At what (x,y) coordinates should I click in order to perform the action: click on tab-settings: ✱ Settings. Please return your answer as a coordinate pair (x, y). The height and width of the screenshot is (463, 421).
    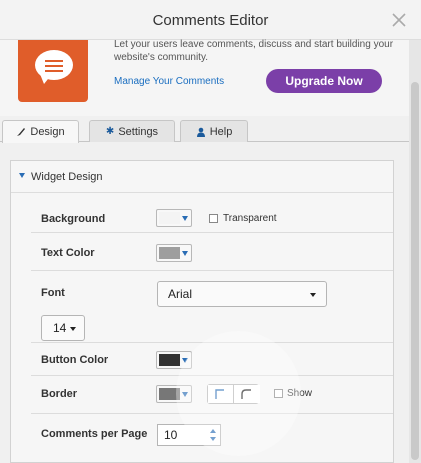
    Looking at the image, I should click on (132, 131).